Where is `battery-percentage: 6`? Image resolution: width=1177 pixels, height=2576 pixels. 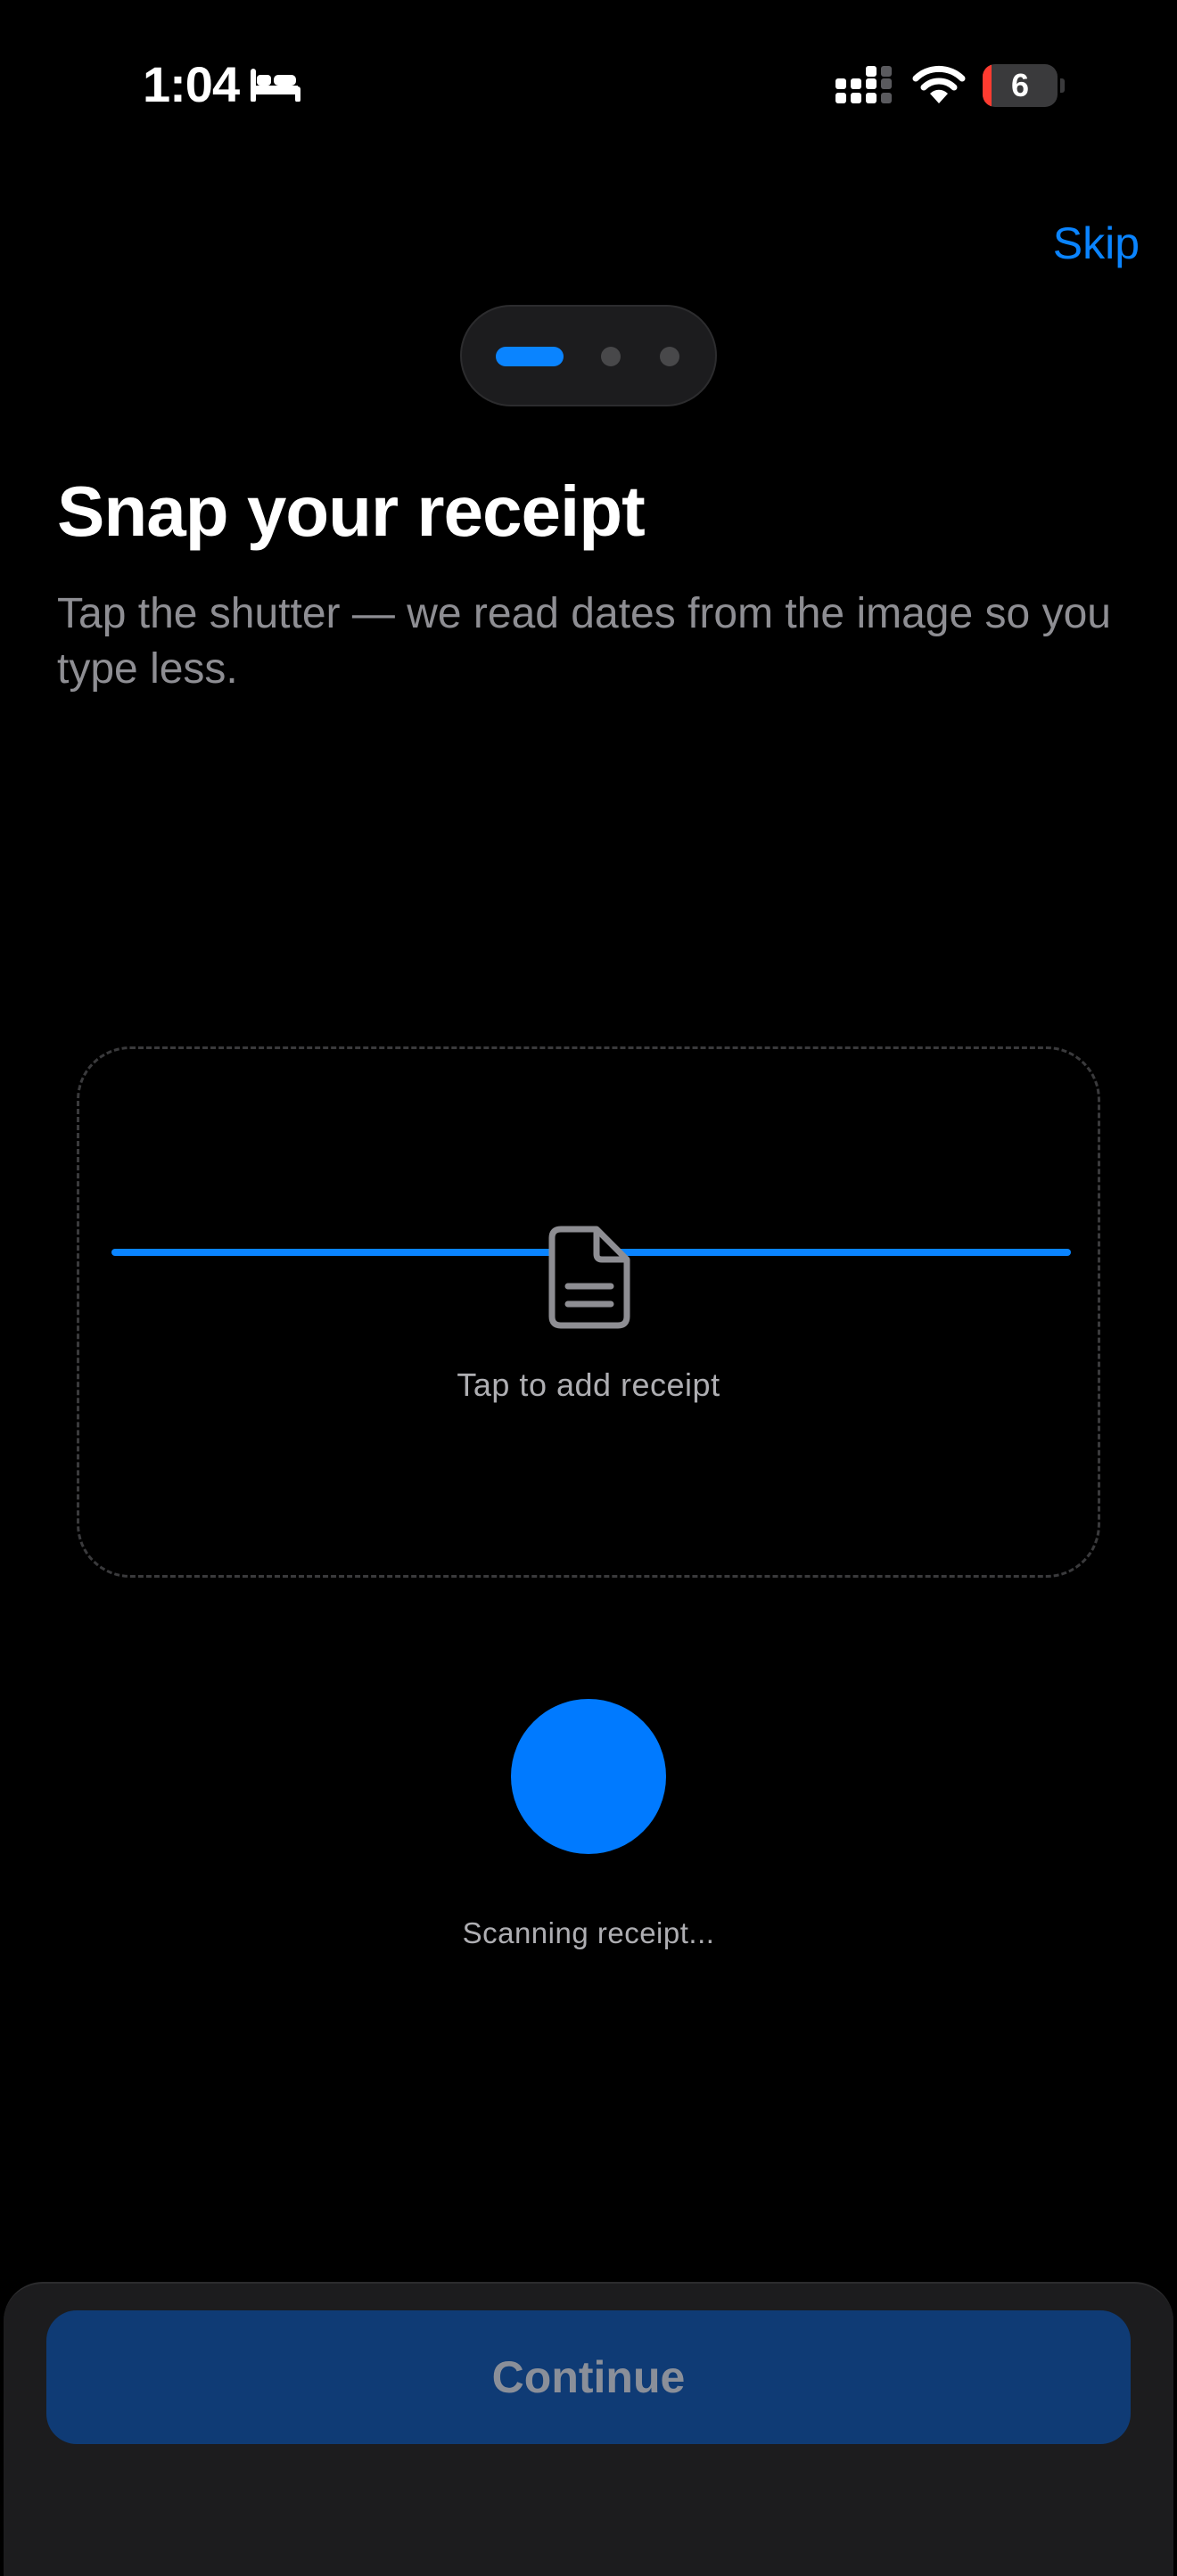 battery-percentage: 6 is located at coordinates (1020, 85).